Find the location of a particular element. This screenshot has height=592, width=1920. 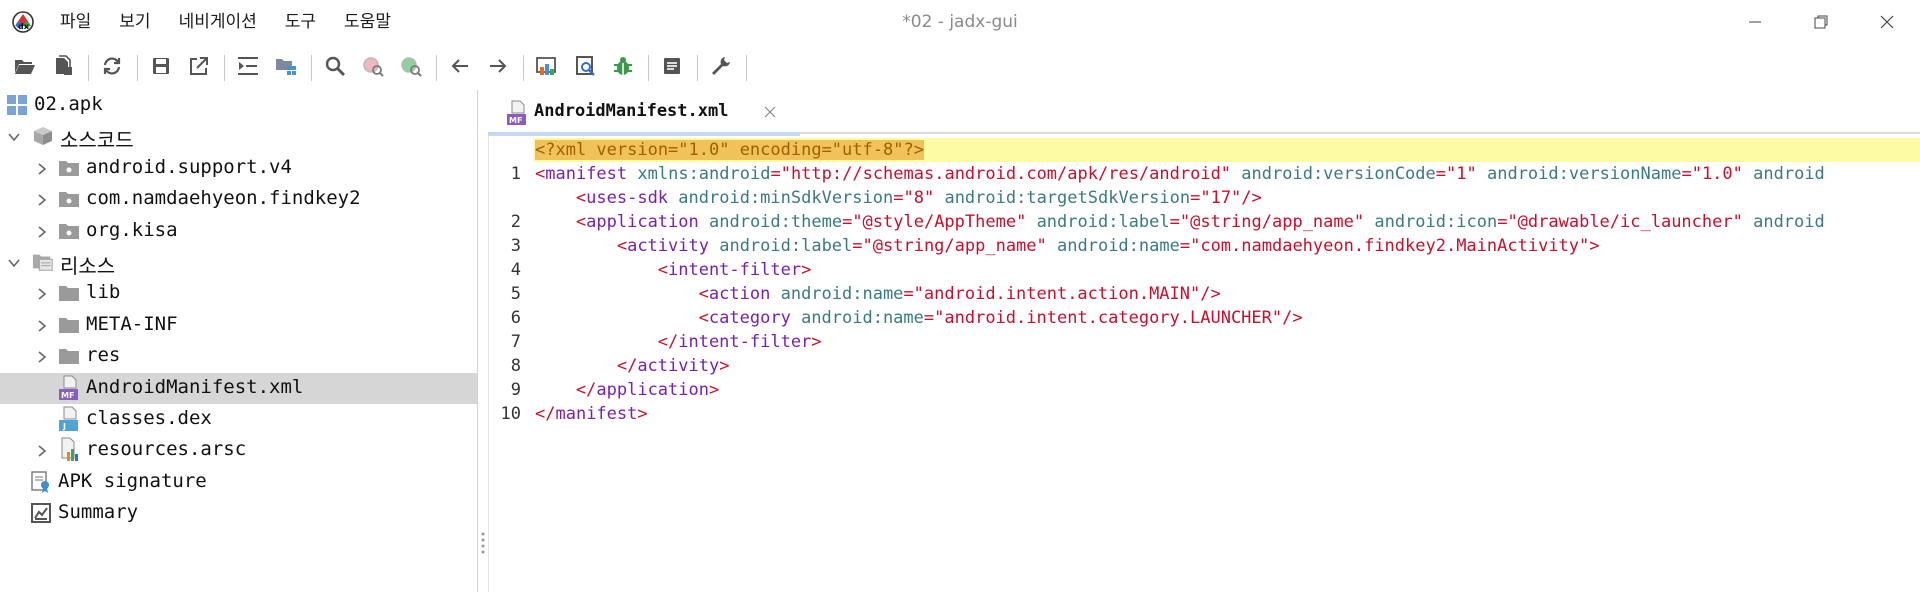

close-window-button is located at coordinates (1887, 22).